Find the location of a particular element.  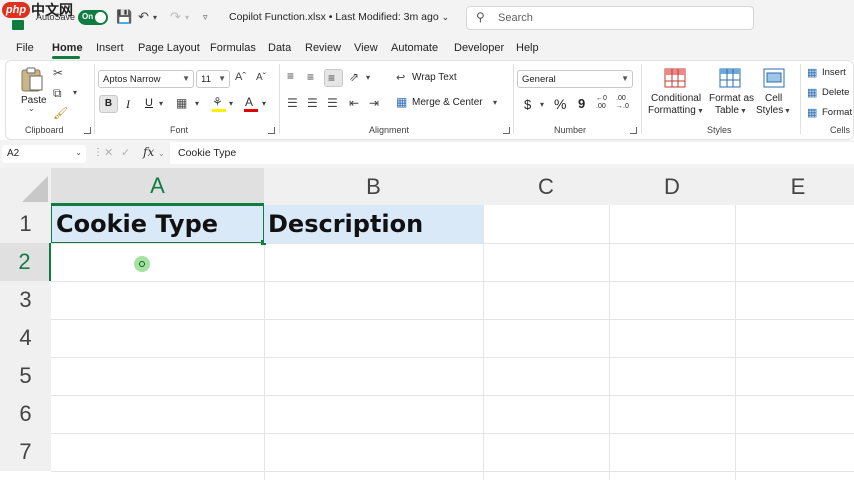

number-format-select: General ▼ is located at coordinates (575, 79).